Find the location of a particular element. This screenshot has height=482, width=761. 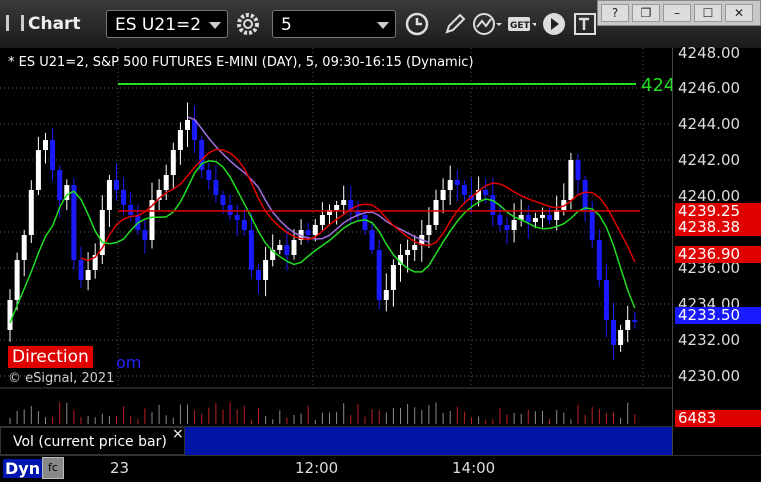

time-label: 23 is located at coordinates (120, 468).